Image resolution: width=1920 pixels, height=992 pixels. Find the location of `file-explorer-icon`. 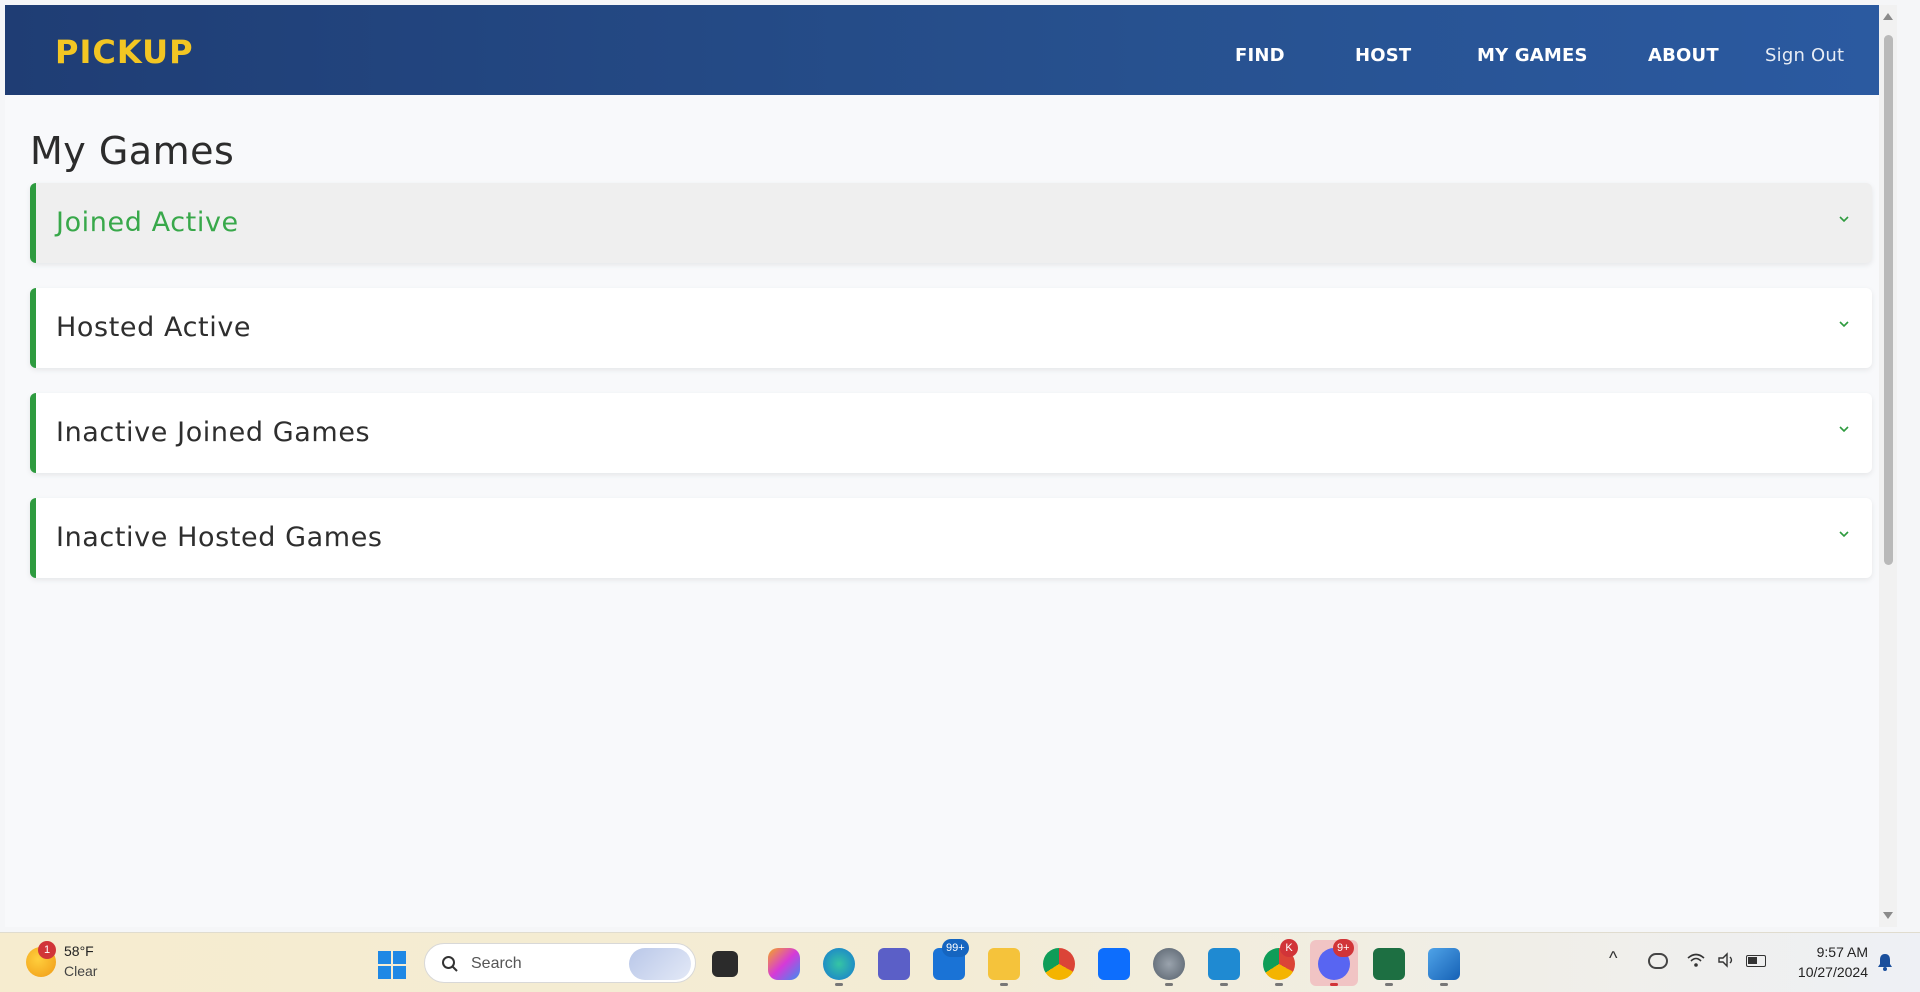

file-explorer-icon is located at coordinates (1004, 964).